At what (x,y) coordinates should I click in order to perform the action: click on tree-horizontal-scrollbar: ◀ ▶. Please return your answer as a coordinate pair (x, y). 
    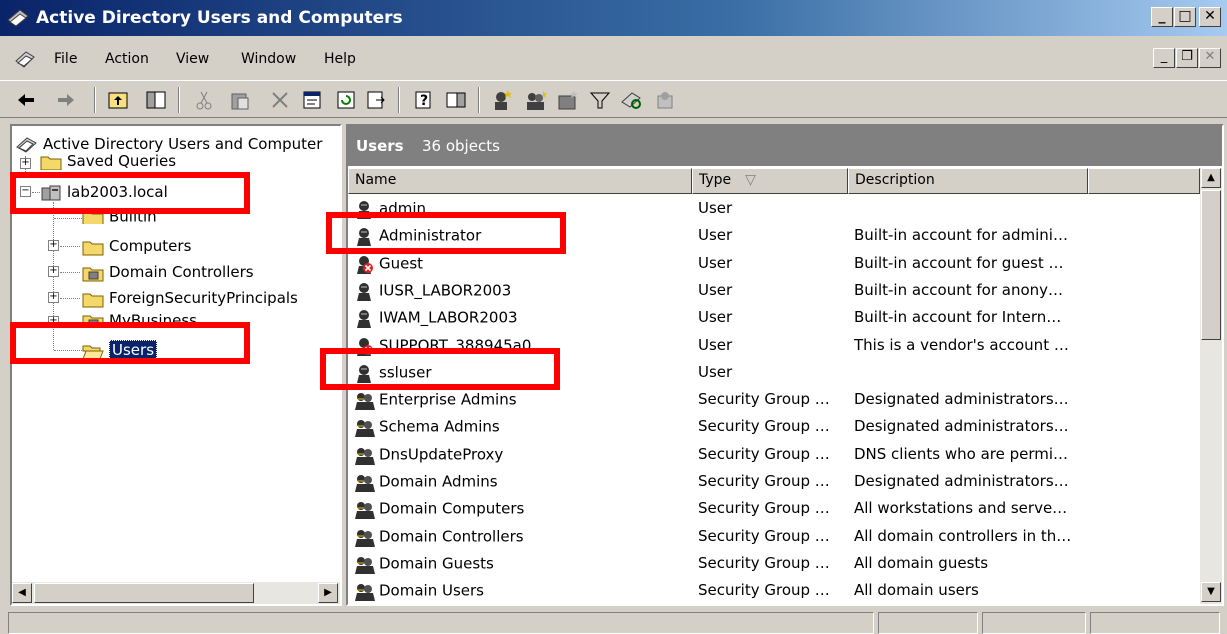
    Looking at the image, I should click on (176, 593).